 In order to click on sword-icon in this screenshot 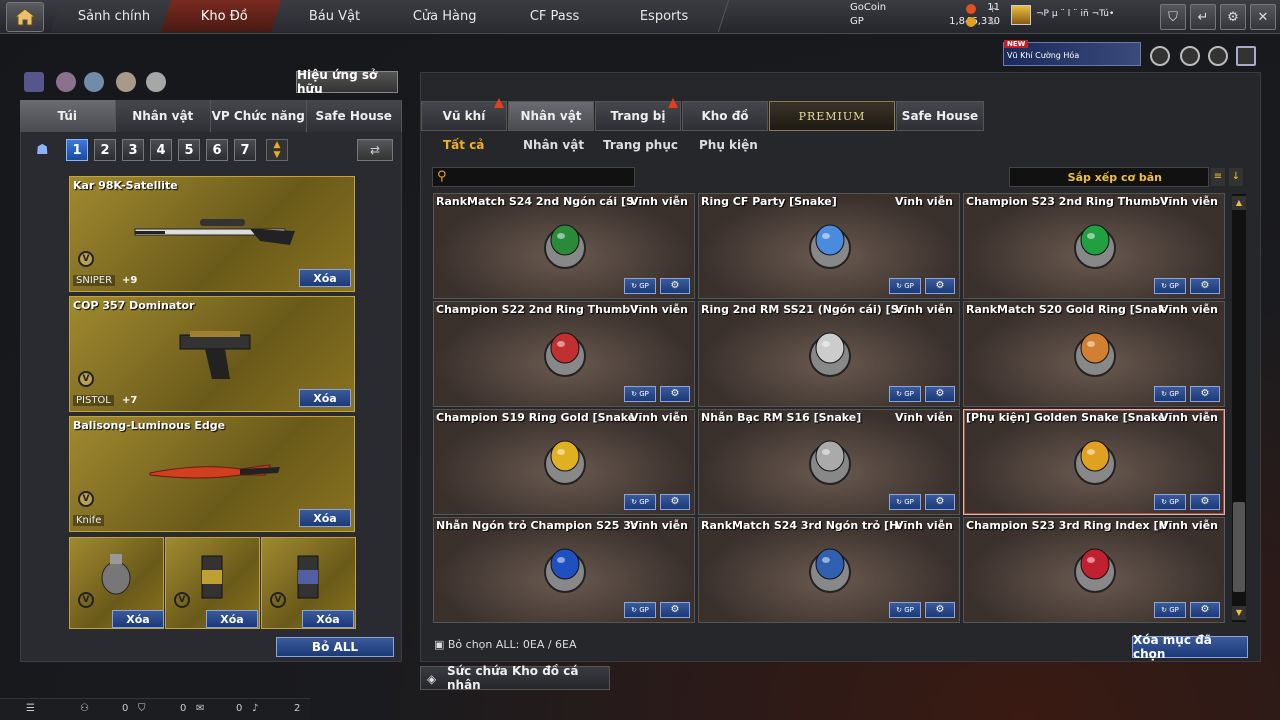, I will do `click(1218, 56)`.